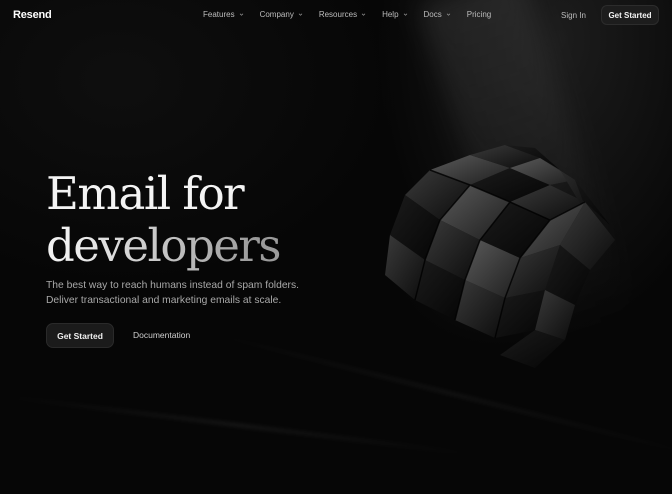  I want to click on nav-item-features: Features, so click(223, 14).